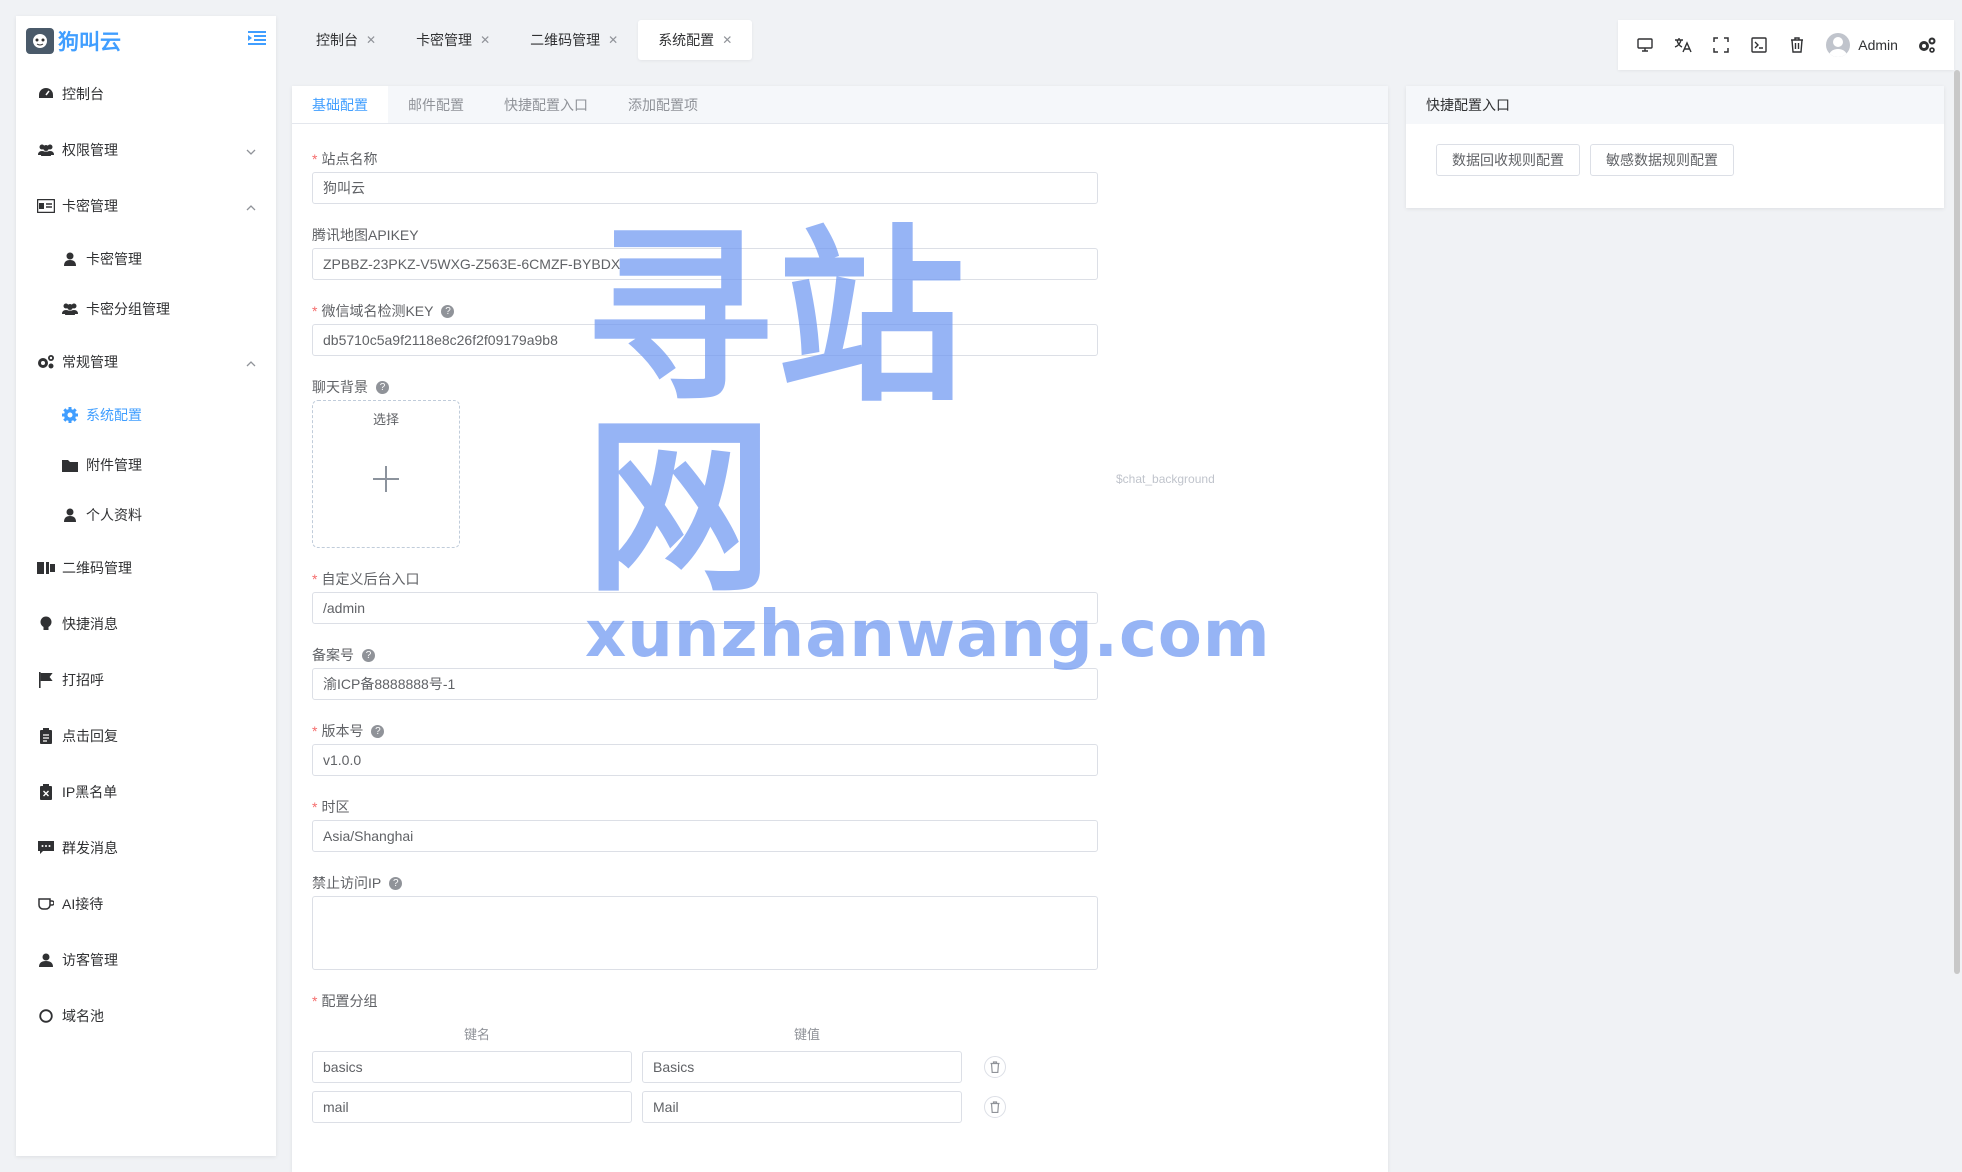  I want to click on field-version: * 版本号? v1.0.0, so click(840, 747).